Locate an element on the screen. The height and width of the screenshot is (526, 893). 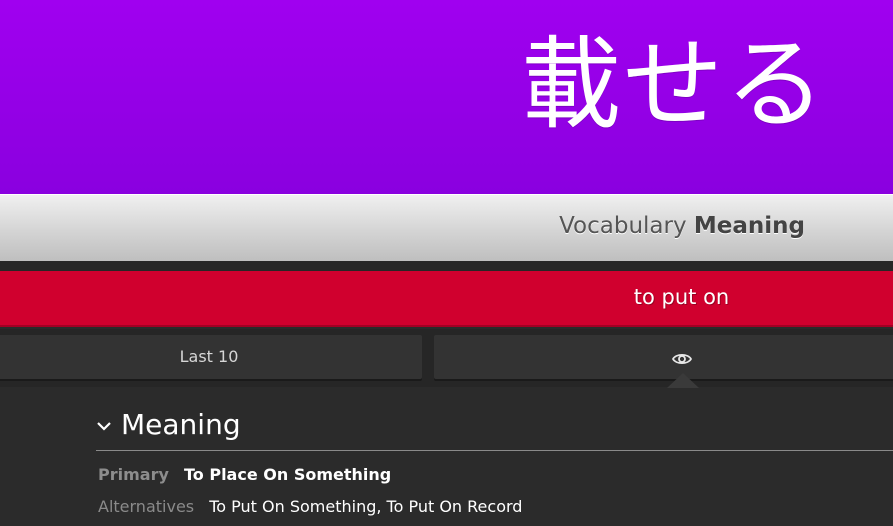
primary-label: Primary is located at coordinates (133, 474).